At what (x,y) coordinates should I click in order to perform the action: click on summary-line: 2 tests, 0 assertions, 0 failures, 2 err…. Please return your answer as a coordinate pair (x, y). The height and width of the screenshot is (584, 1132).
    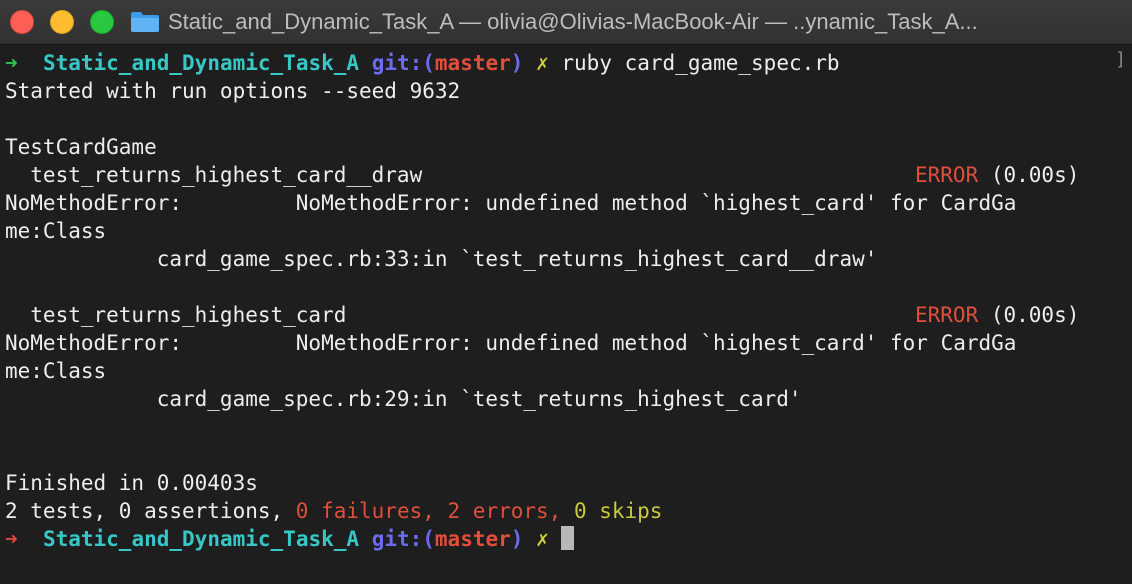
    Looking at the image, I should click on (333, 511).